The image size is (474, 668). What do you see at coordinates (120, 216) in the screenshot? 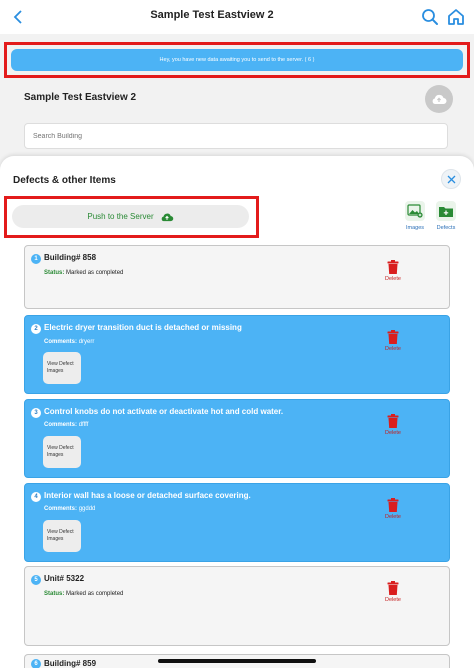
I see `push-label: Push to the Server` at bounding box center [120, 216].